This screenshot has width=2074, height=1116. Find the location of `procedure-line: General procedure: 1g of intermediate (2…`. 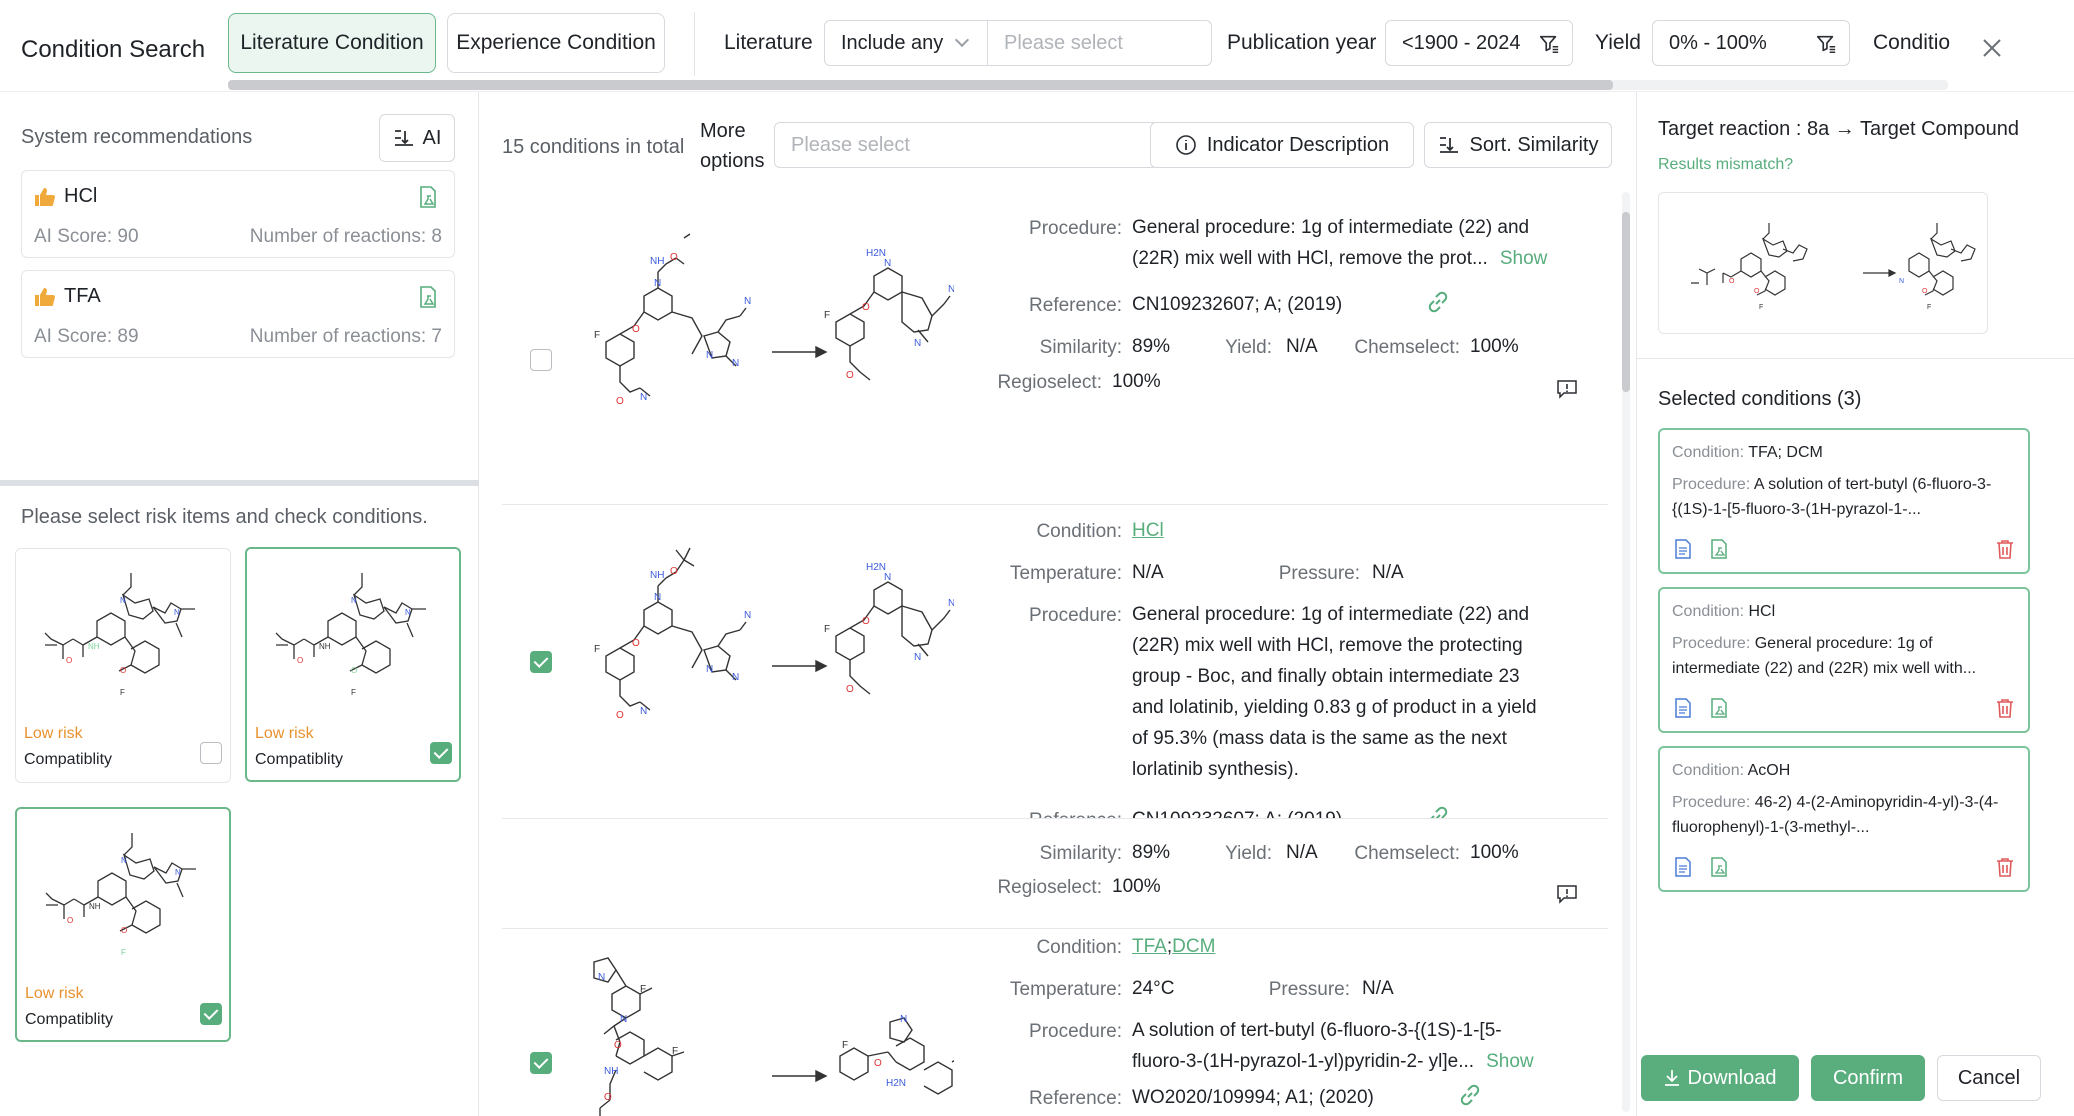

procedure-line: General procedure: 1g of intermediate (2… is located at coordinates (1331, 227).